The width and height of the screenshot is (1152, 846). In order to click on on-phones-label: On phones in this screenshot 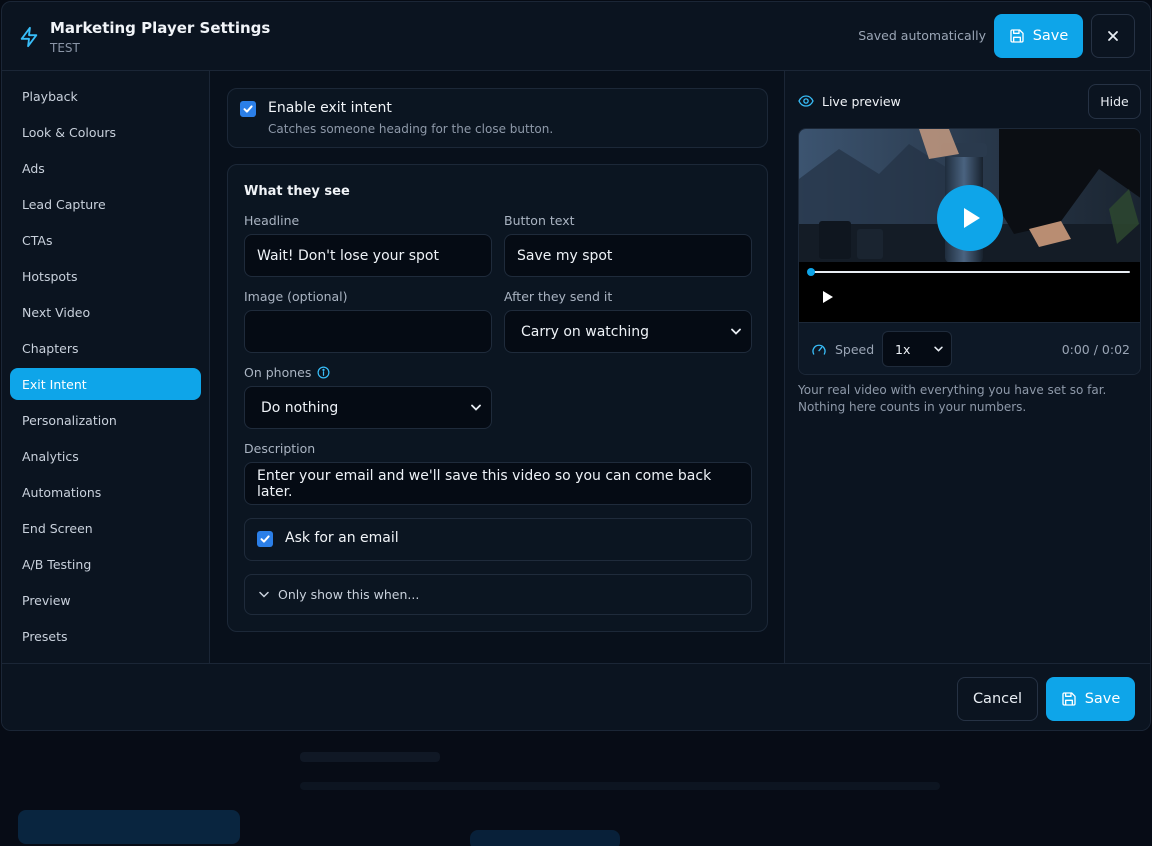, I will do `click(278, 372)`.